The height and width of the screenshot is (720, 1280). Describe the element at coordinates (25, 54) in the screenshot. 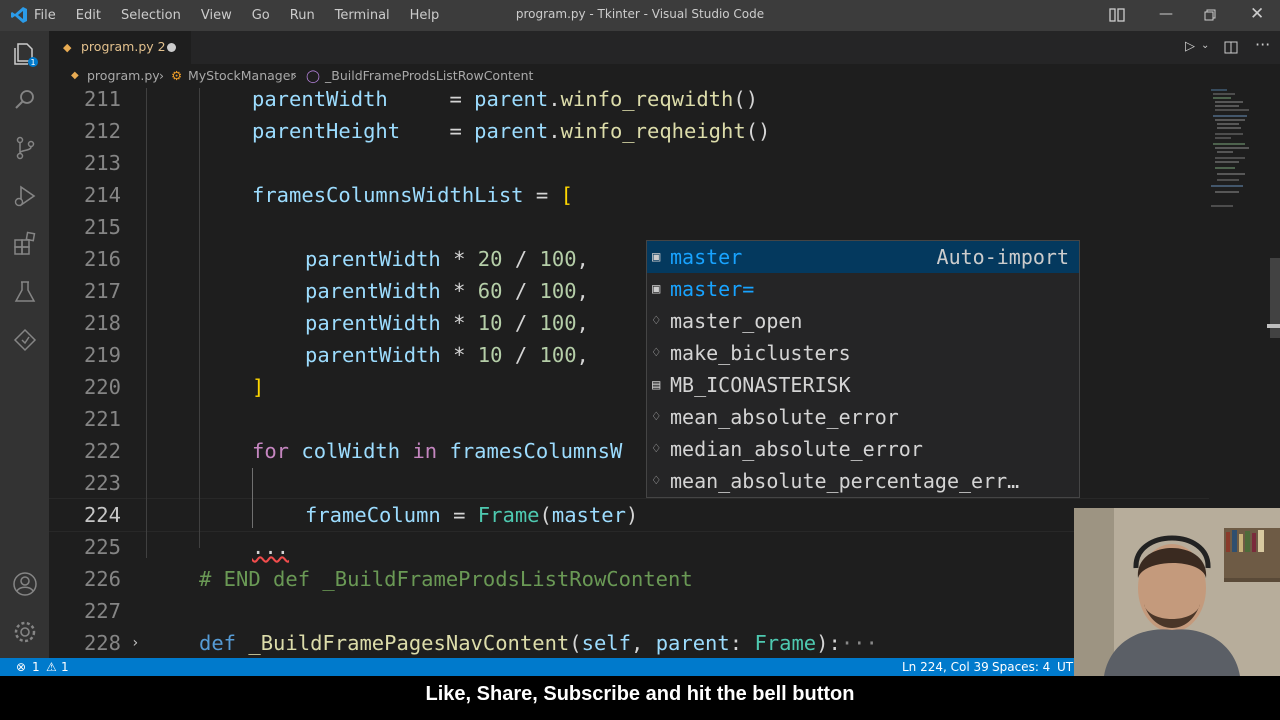

I see `explorer-icon: 1` at that location.